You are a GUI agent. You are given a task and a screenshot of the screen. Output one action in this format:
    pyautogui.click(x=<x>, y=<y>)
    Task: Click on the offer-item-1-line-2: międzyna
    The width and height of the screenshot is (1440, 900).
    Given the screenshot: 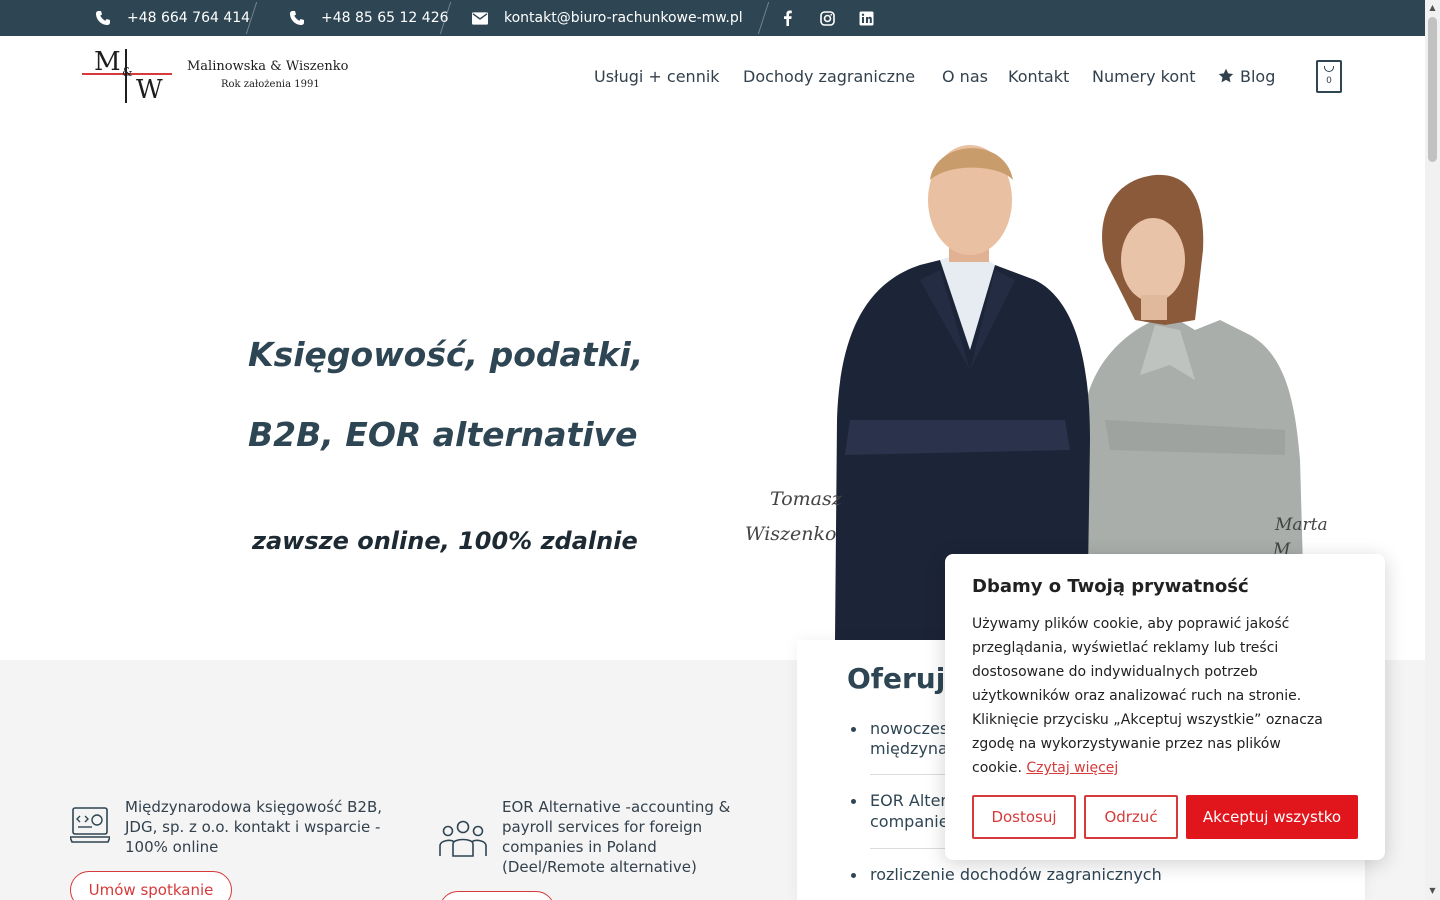 What is the action you would take?
    pyautogui.click(x=909, y=748)
    